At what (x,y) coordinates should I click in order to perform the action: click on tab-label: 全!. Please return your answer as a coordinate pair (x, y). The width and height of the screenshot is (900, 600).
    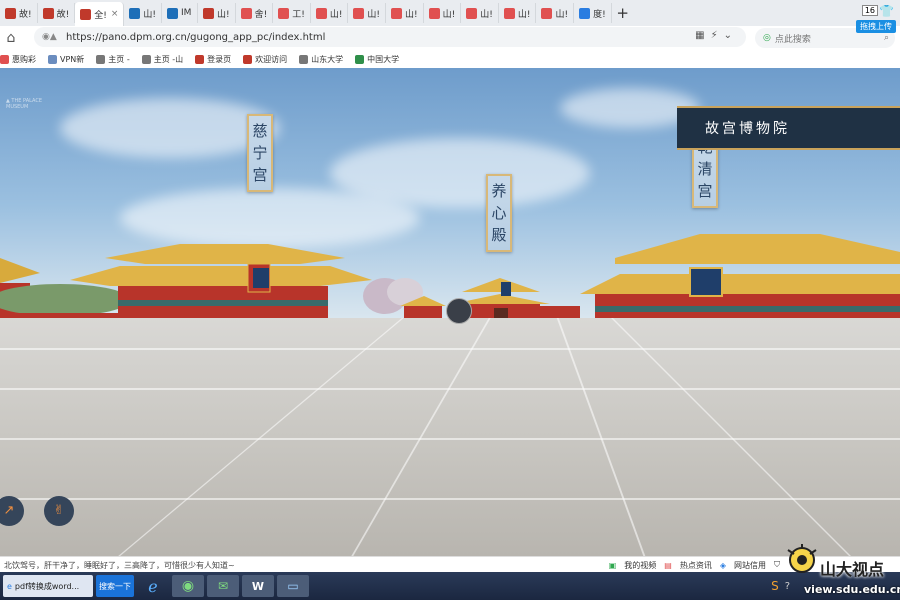
    Looking at the image, I should click on (100, 15).